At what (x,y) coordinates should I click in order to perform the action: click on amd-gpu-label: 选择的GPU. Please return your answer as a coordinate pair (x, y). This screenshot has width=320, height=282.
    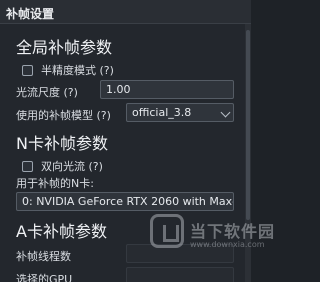
    Looking at the image, I should click on (44, 277).